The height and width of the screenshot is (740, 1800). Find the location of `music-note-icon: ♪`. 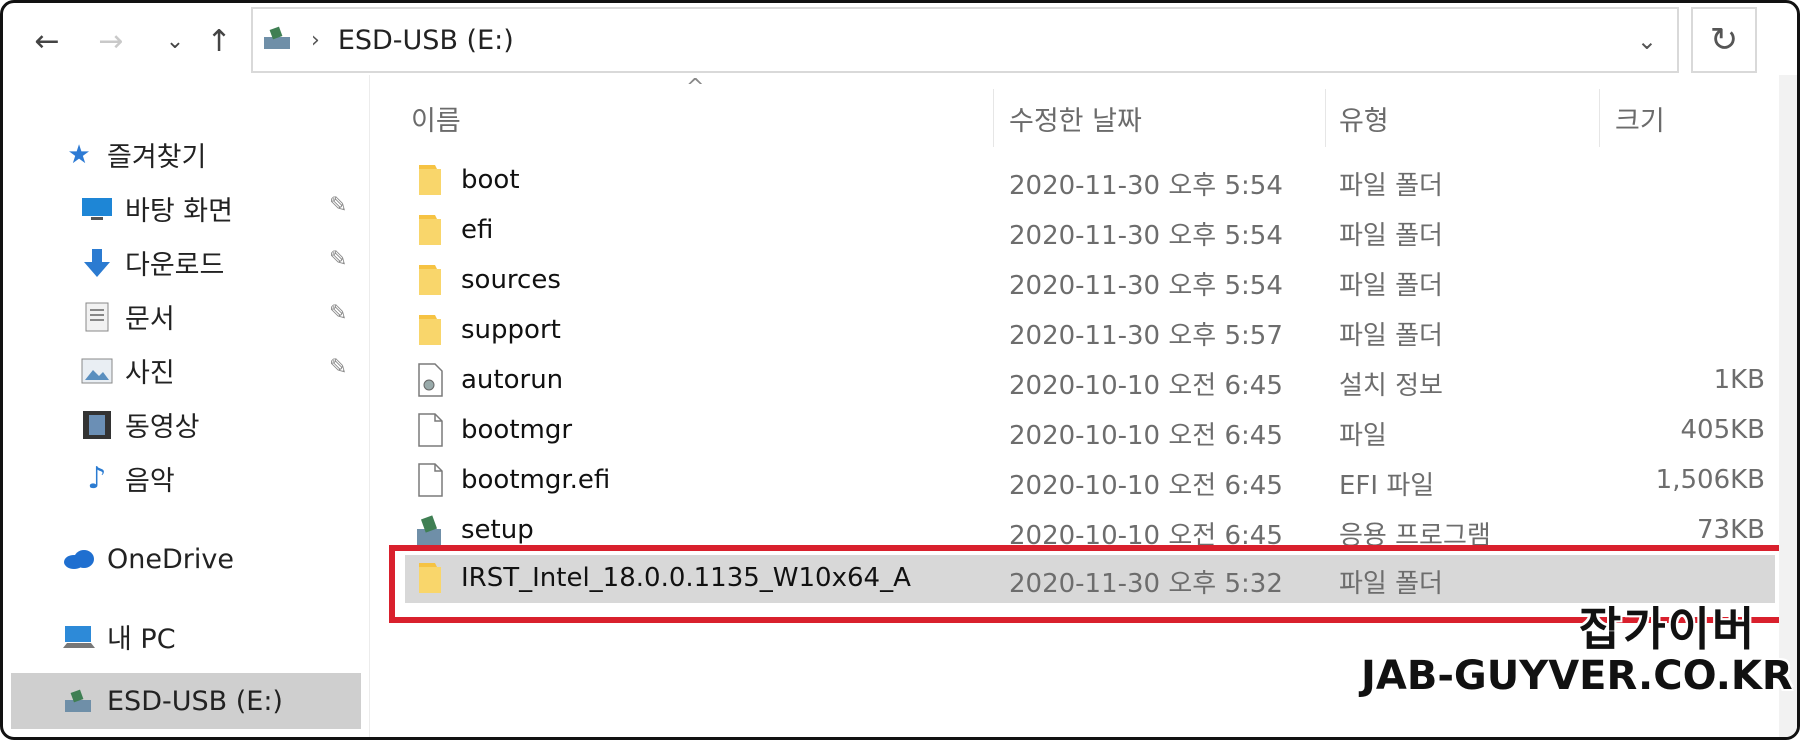

music-note-icon: ♪ is located at coordinates (97, 478).